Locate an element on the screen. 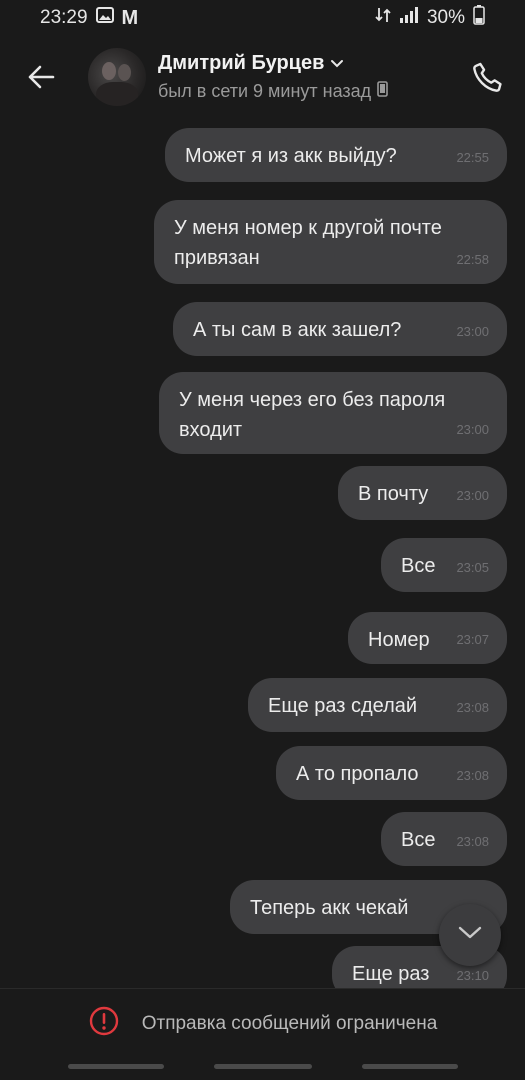 The width and height of the screenshot is (525, 1080). signal-icon is located at coordinates (409, 18).